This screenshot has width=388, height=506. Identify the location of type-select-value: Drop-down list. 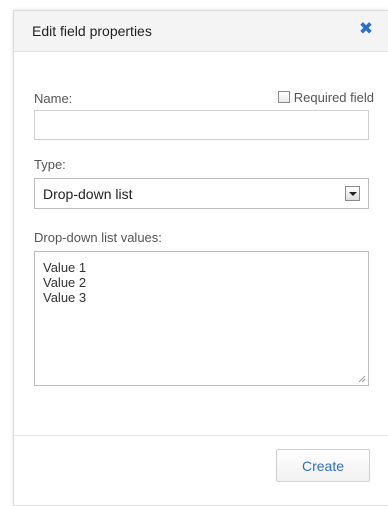
(88, 194).